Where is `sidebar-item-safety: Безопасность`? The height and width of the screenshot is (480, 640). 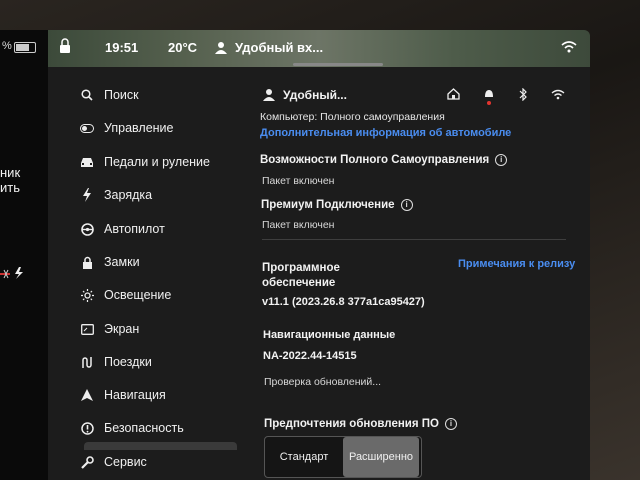
sidebar-item-safety: Безопасность is located at coordinates (132, 428).